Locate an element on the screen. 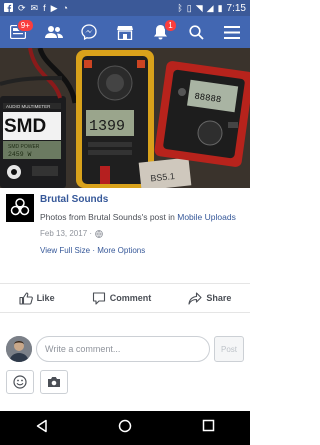 The width and height of the screenshot is (320, 445). android-nav-bar is located at coordinates (125, 428).